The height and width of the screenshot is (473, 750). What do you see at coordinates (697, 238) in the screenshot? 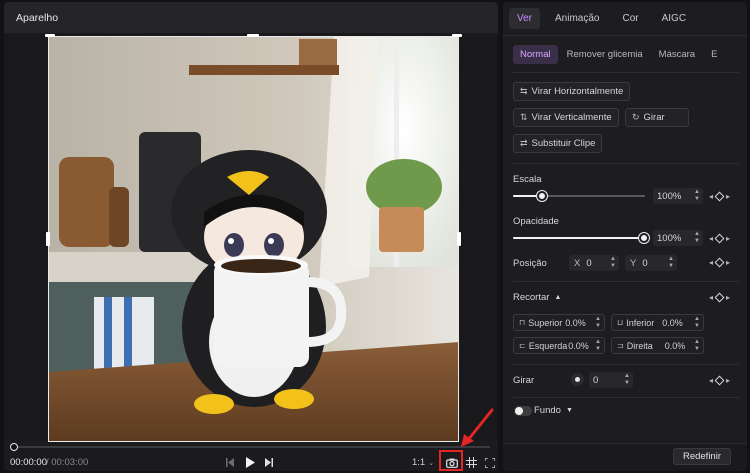
I see `opacity-stepper: ▲ ▼` at bounding box center [697, 238].